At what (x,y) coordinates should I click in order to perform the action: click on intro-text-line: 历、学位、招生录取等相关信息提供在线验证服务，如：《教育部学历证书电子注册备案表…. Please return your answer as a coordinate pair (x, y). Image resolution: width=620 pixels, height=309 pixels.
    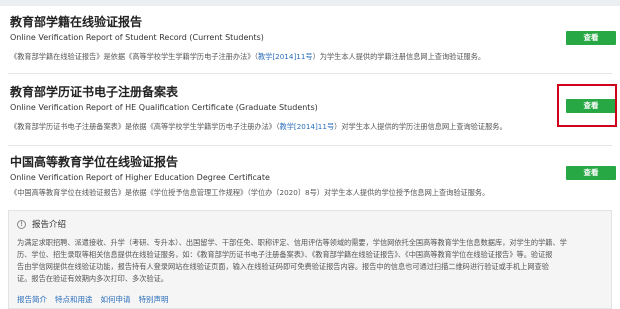
    Looking at the image, I should click on (285, 254).